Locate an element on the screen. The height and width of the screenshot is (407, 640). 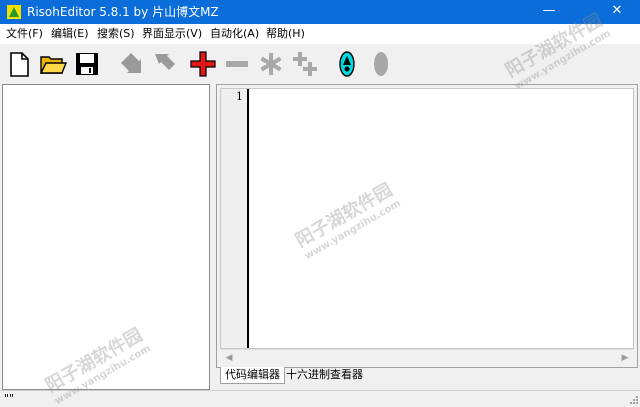
test-icon is located at coordinates (347, 64).